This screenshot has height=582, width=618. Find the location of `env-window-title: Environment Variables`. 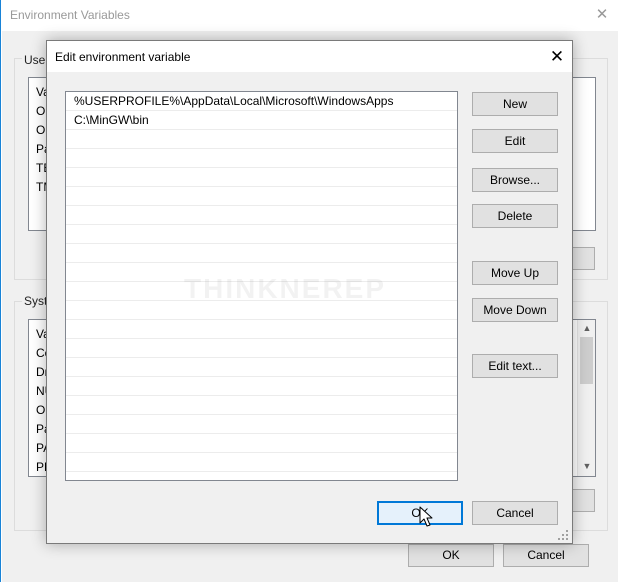

env-window-title: Environment Variables is located at coordinates (70, 15).